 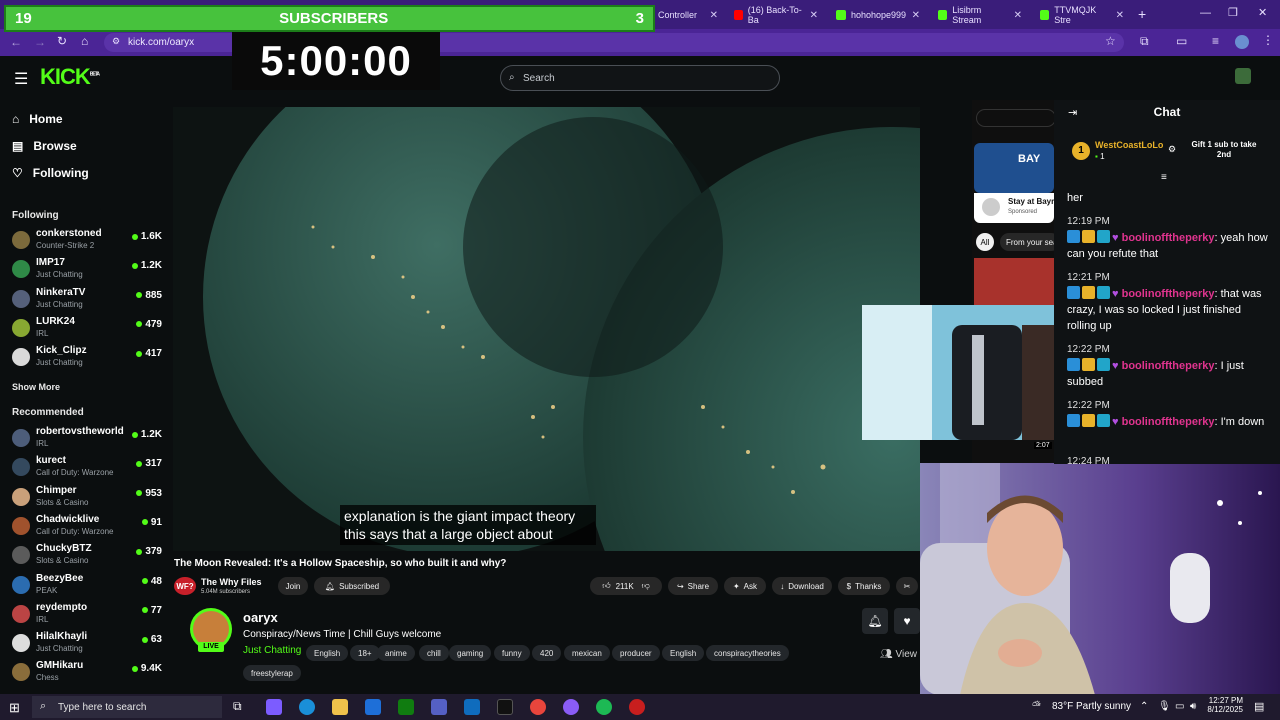 What do you see at coordinates (747, 653) in the screenshot?
I see `stream-tag: conspiracytheories` at bounding box center [747, 653].